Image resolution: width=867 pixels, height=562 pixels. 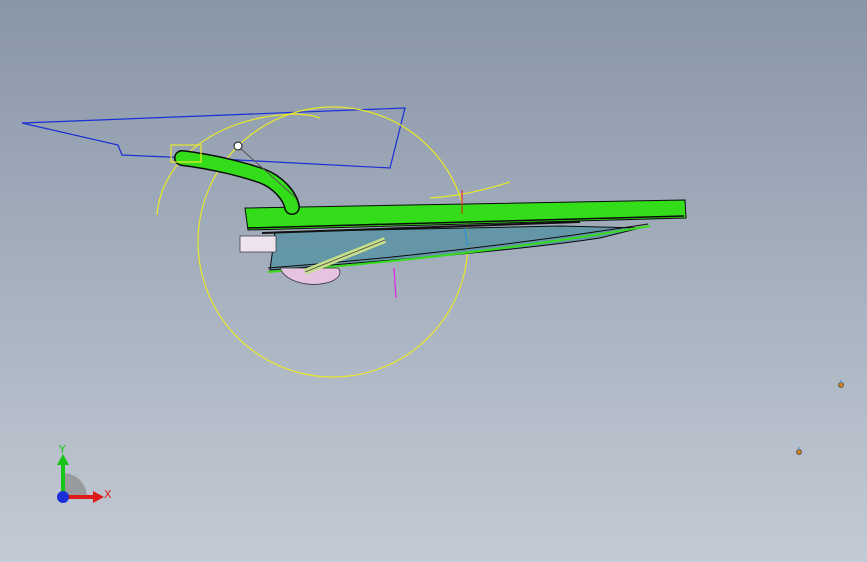 What do you see at coordinates (63, 497) in the screenshot?
I see `z-axis-dot` at bounding box center [63, 497].